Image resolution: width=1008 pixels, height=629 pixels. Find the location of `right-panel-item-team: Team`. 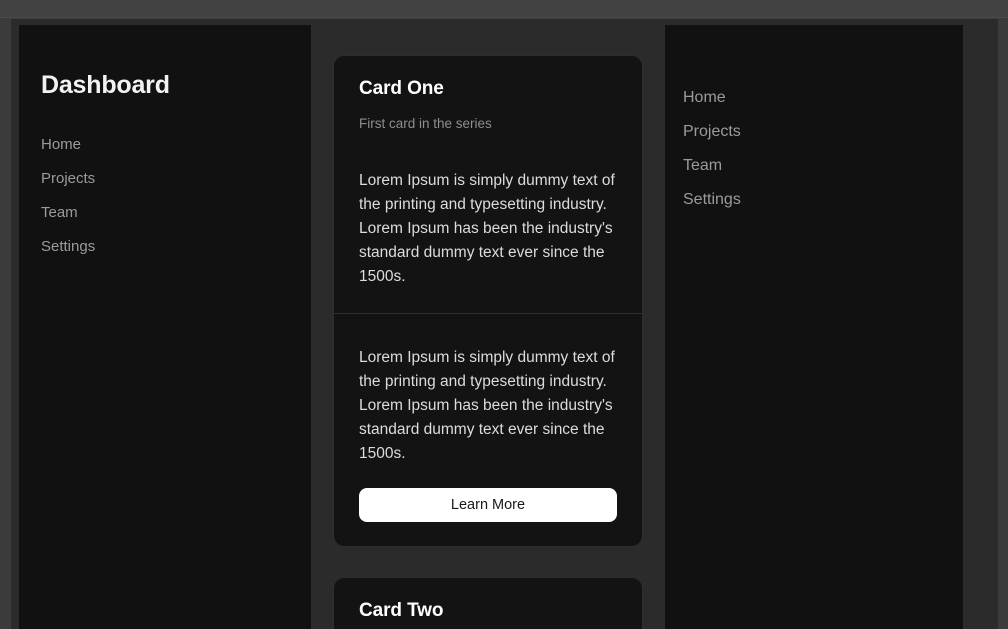

right-panel-item-team: Team is located at coordinates (823, 166).